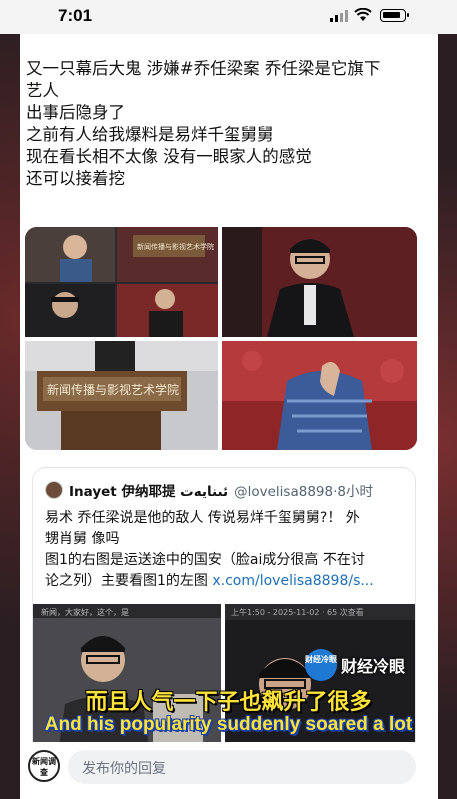 The image size is (457, 799). I want to click on status-bar: 7:01, so click(228, 17).